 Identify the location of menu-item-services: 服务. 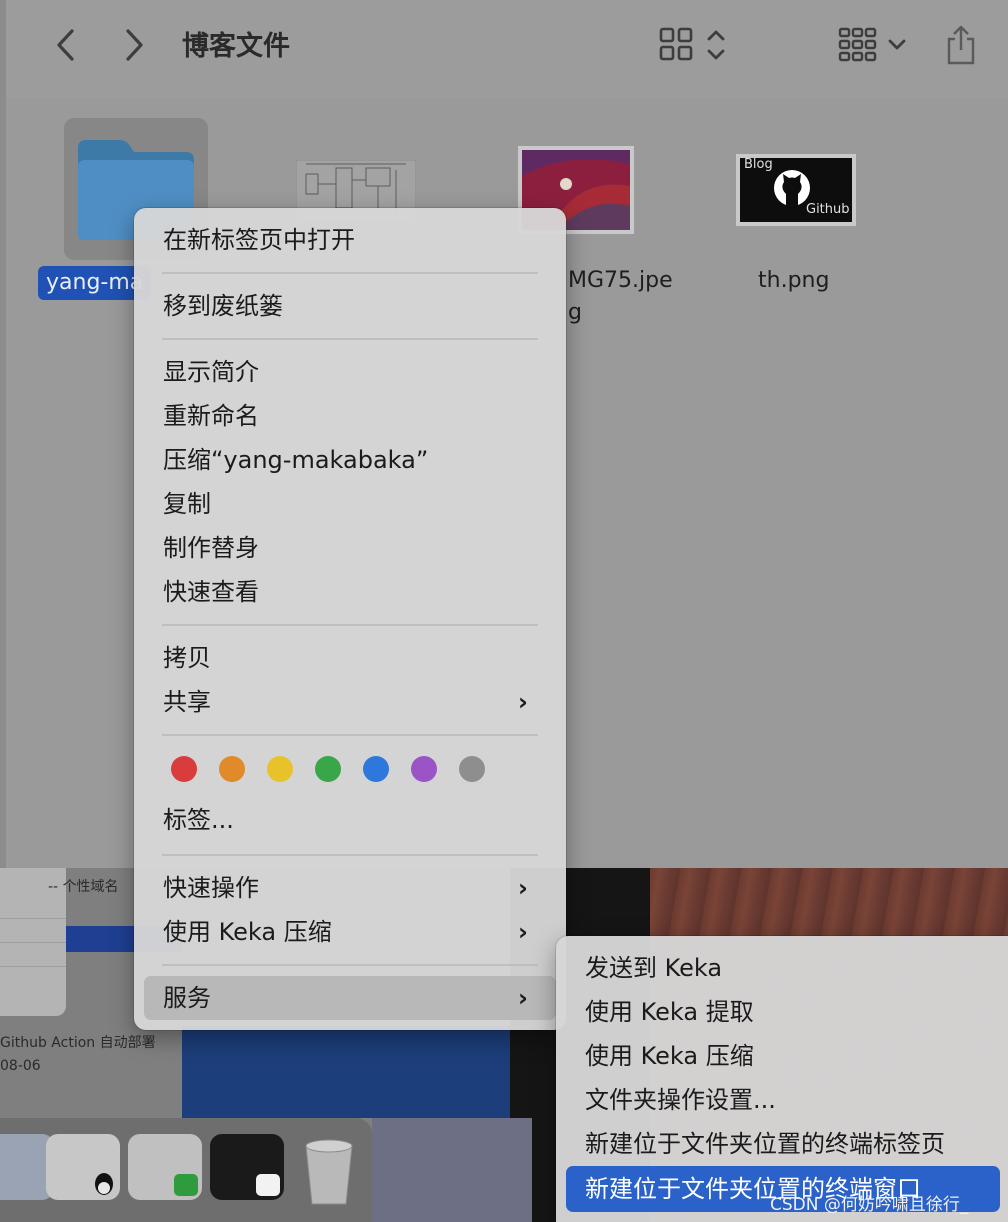
(187, 998).